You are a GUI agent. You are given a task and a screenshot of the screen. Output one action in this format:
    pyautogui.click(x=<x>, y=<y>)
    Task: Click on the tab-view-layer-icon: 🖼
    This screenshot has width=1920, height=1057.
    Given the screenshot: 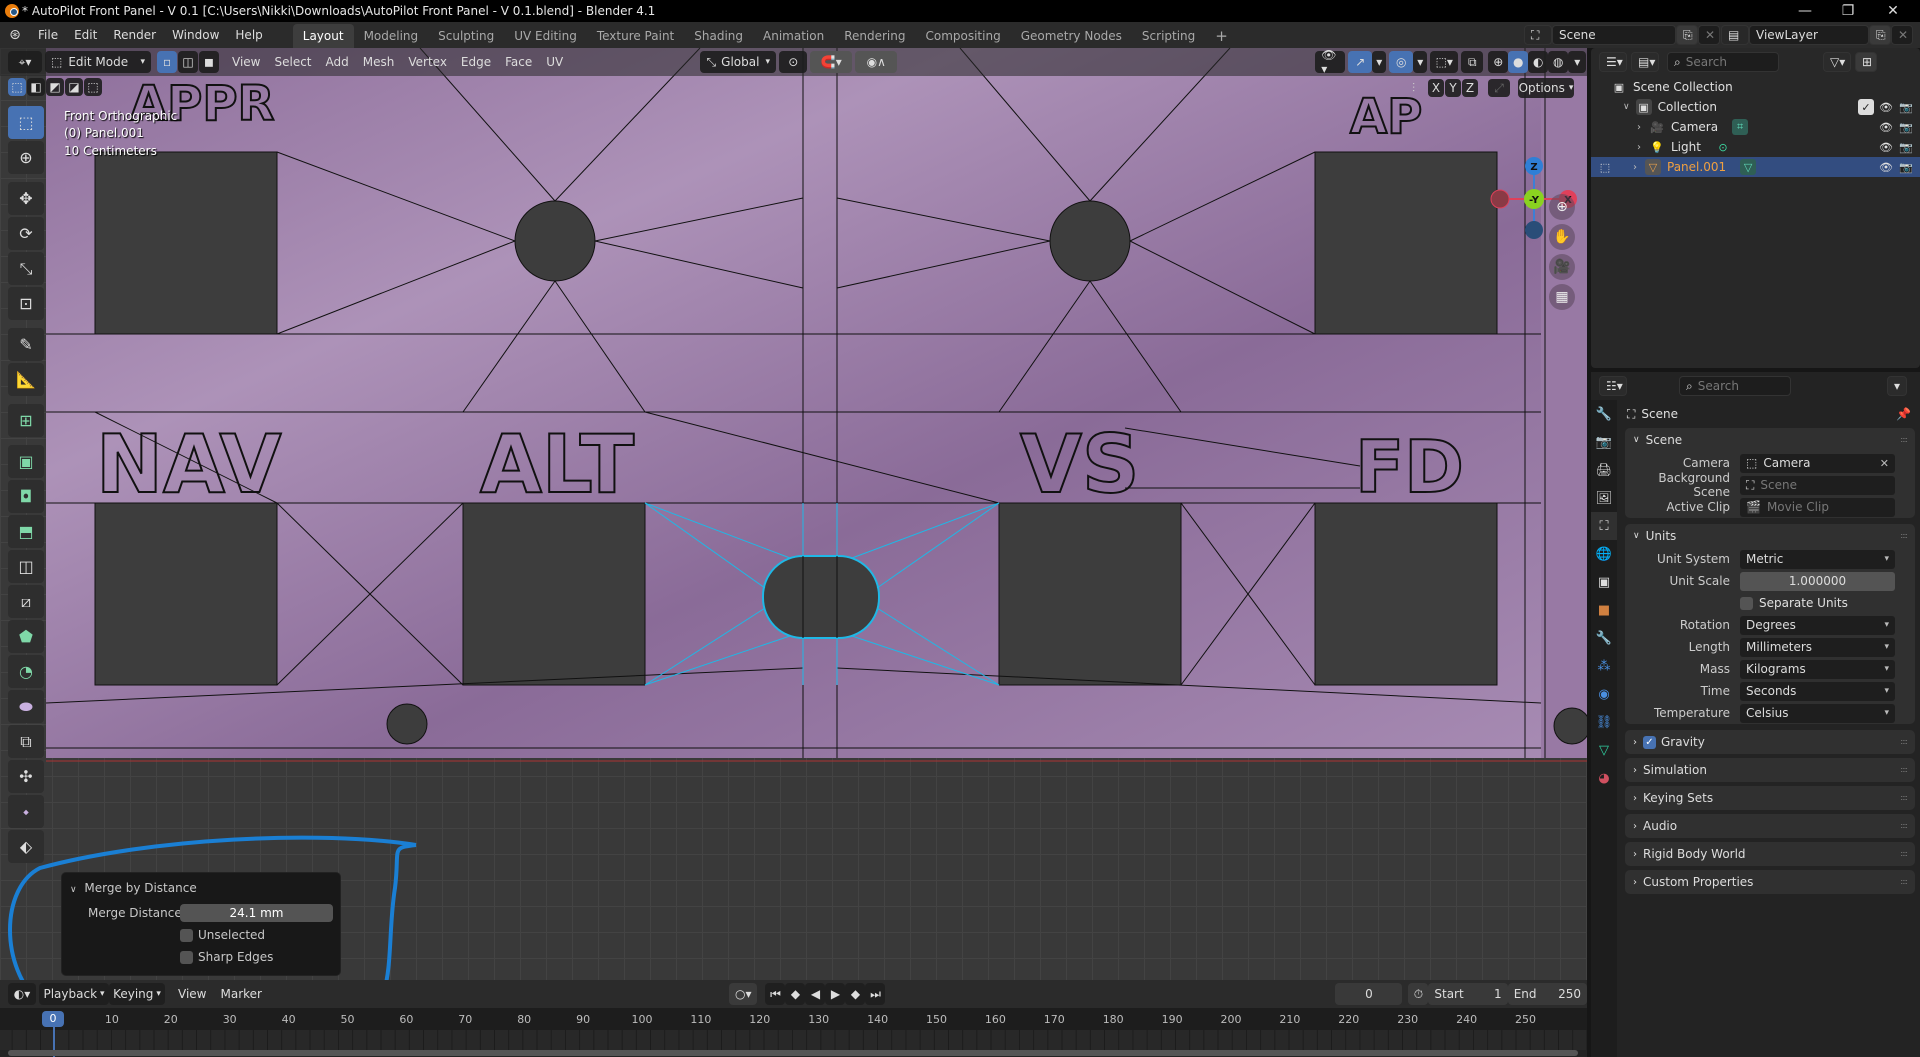 What is the action you would take?
    pyautogui.click(x=1604, y=498)
    